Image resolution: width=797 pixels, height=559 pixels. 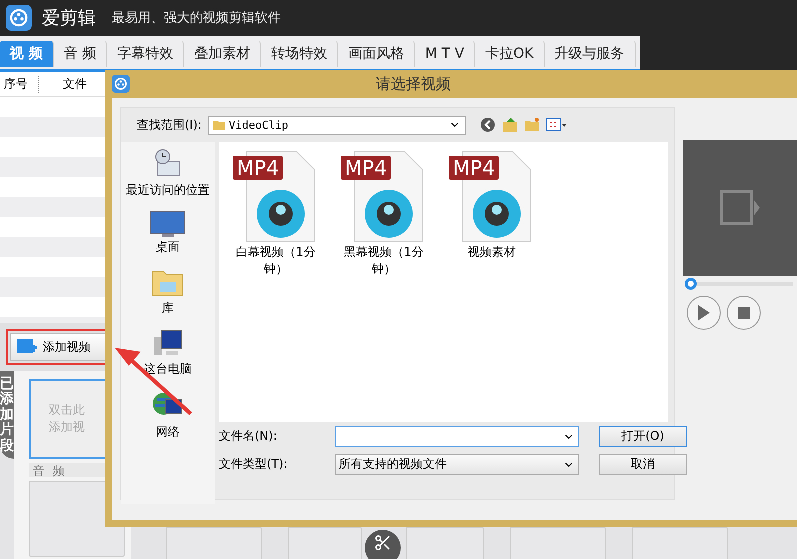 I want to click on folder-dropdown: VideoClip, so click(x=337, y=125).